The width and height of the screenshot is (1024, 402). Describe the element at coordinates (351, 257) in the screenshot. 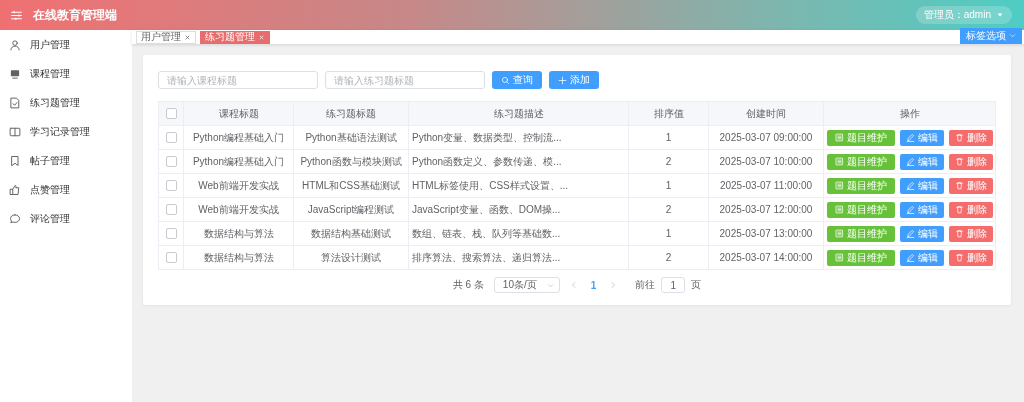

I see `table-cell: 算法设计测试` at that location.